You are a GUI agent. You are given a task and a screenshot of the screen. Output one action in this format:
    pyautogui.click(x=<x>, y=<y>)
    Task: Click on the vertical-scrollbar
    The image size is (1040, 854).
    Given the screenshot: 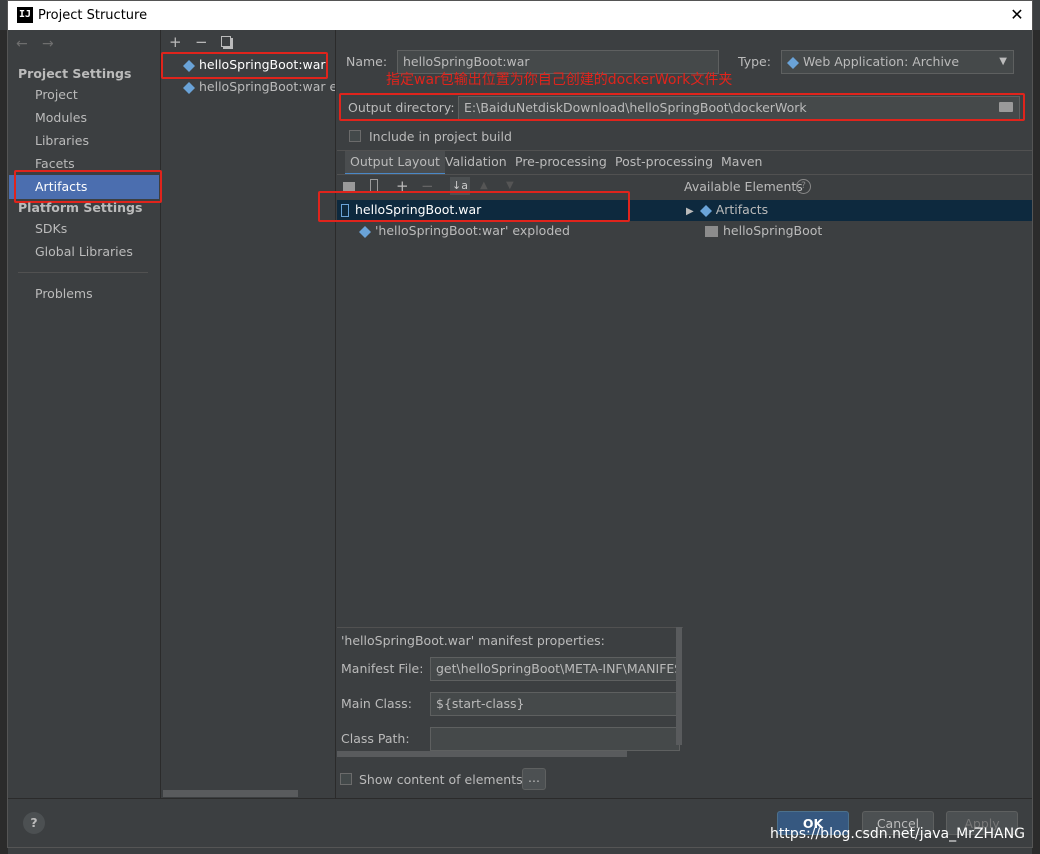 What is the action you would take?
    pyautogui.click(x=679, y=686)
    